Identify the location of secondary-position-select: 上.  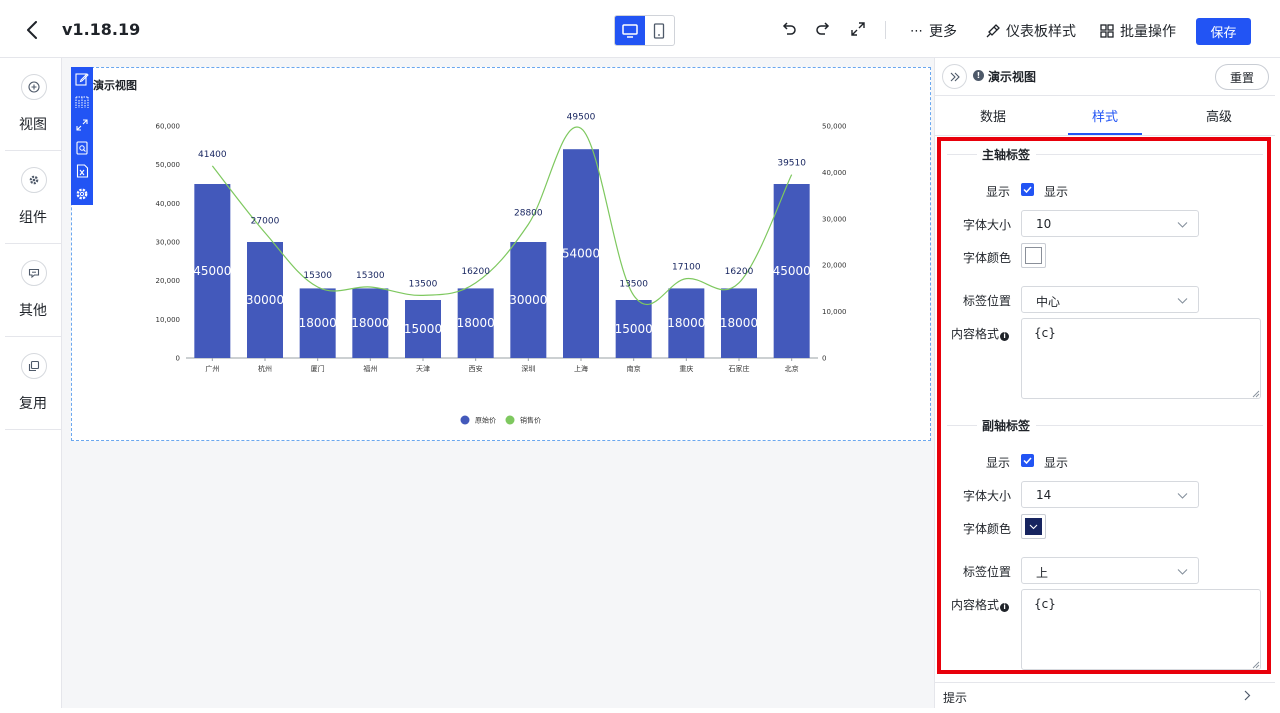
(1110, 570).